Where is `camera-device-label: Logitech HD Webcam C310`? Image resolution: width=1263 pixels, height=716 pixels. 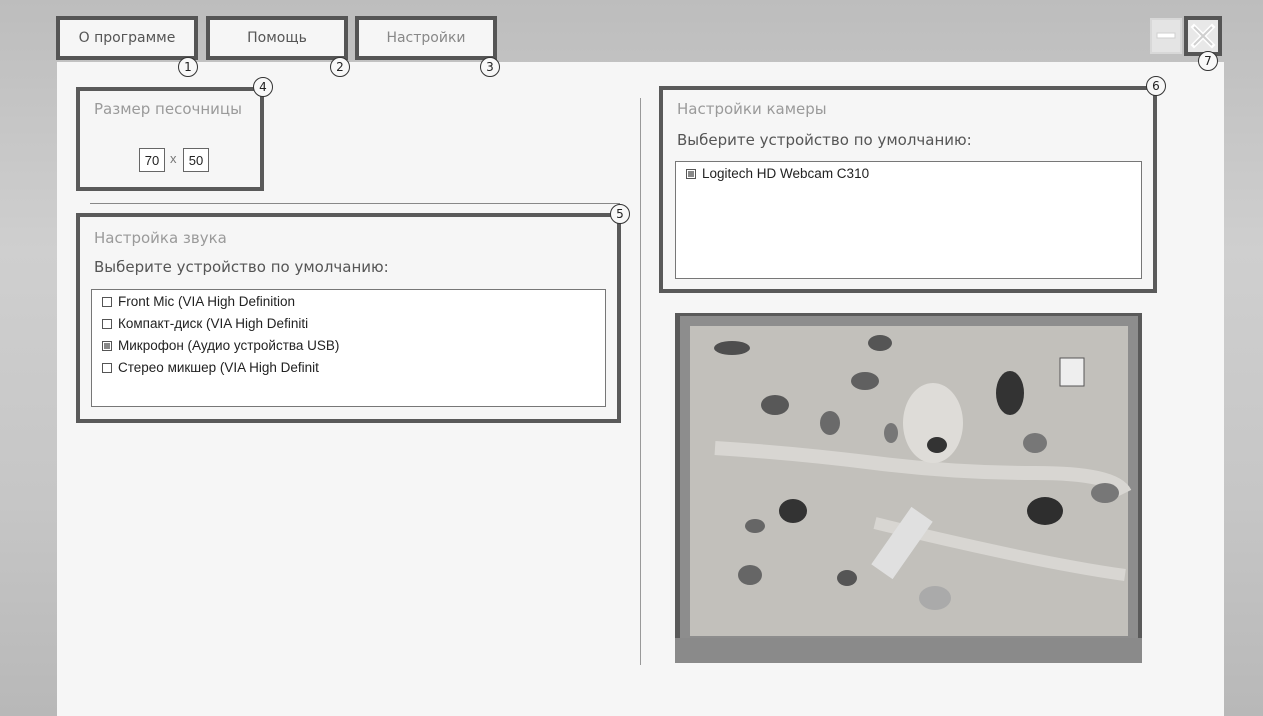
camera-device-label: Logitech HD Webcam C310 is located at coordinates (786, 173).